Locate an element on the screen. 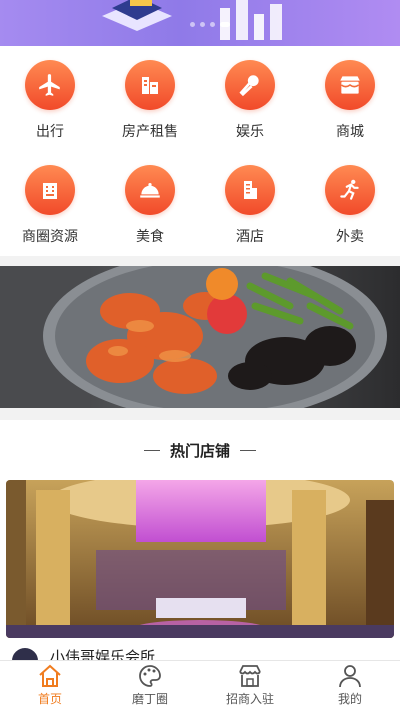 This screenshot has height=710, width=400. top-banner is located at coordinates (200, 23).